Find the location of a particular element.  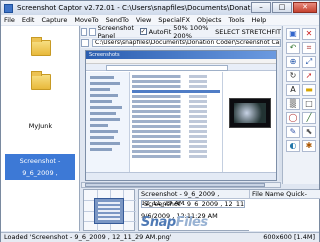

menu-help: Help is located at coordinates (258, 20).